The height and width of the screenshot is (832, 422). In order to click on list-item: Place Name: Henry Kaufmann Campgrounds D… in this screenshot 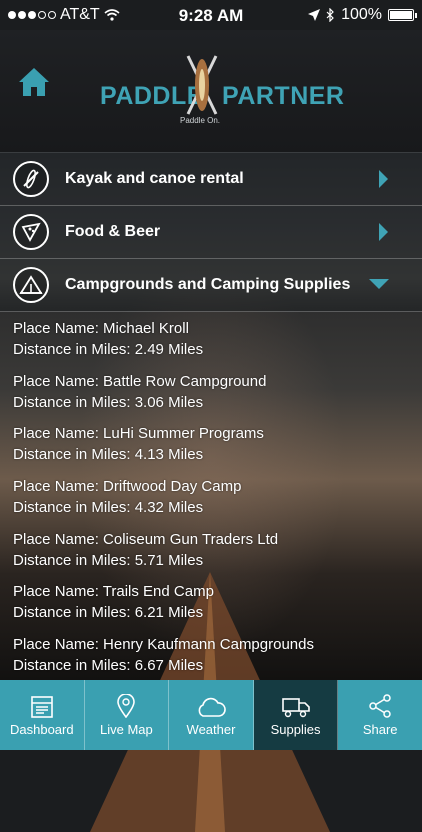, I will do `click(163, 655)`.